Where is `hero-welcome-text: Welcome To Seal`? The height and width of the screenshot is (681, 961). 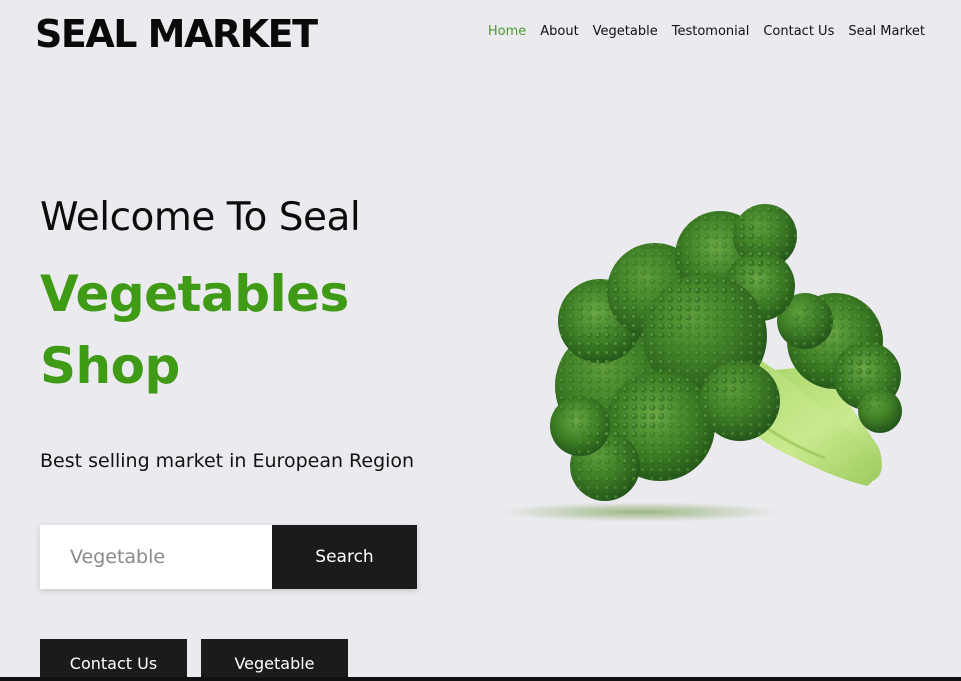 hero-welcome-text: Welcome To Seal is located at coordinates (200, 217).